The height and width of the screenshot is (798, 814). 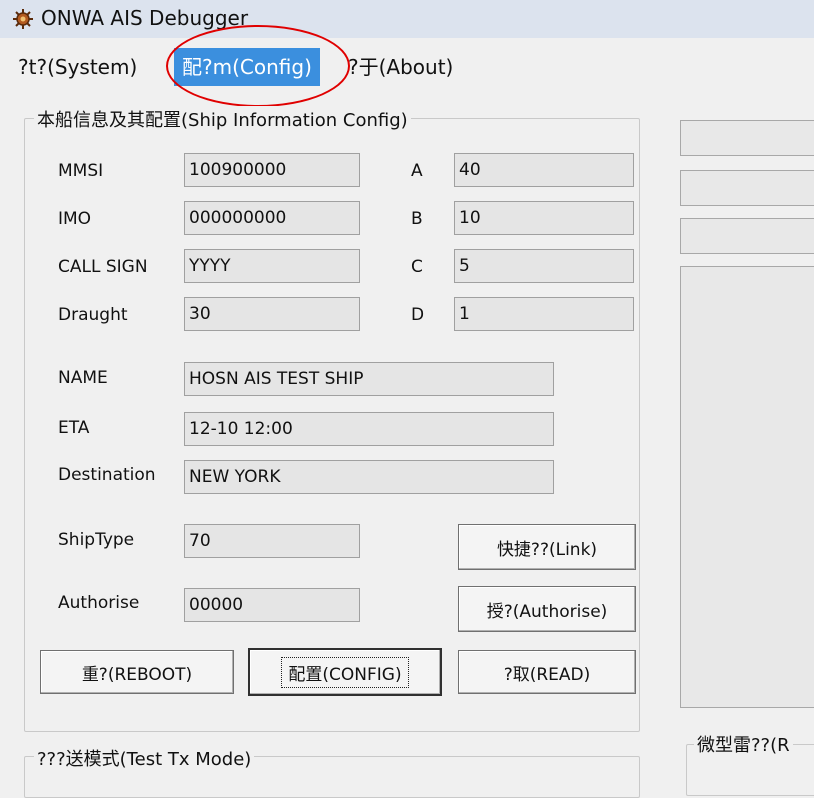 I want to click on label-ship-type: ShipType, so click(x=96, y=540).